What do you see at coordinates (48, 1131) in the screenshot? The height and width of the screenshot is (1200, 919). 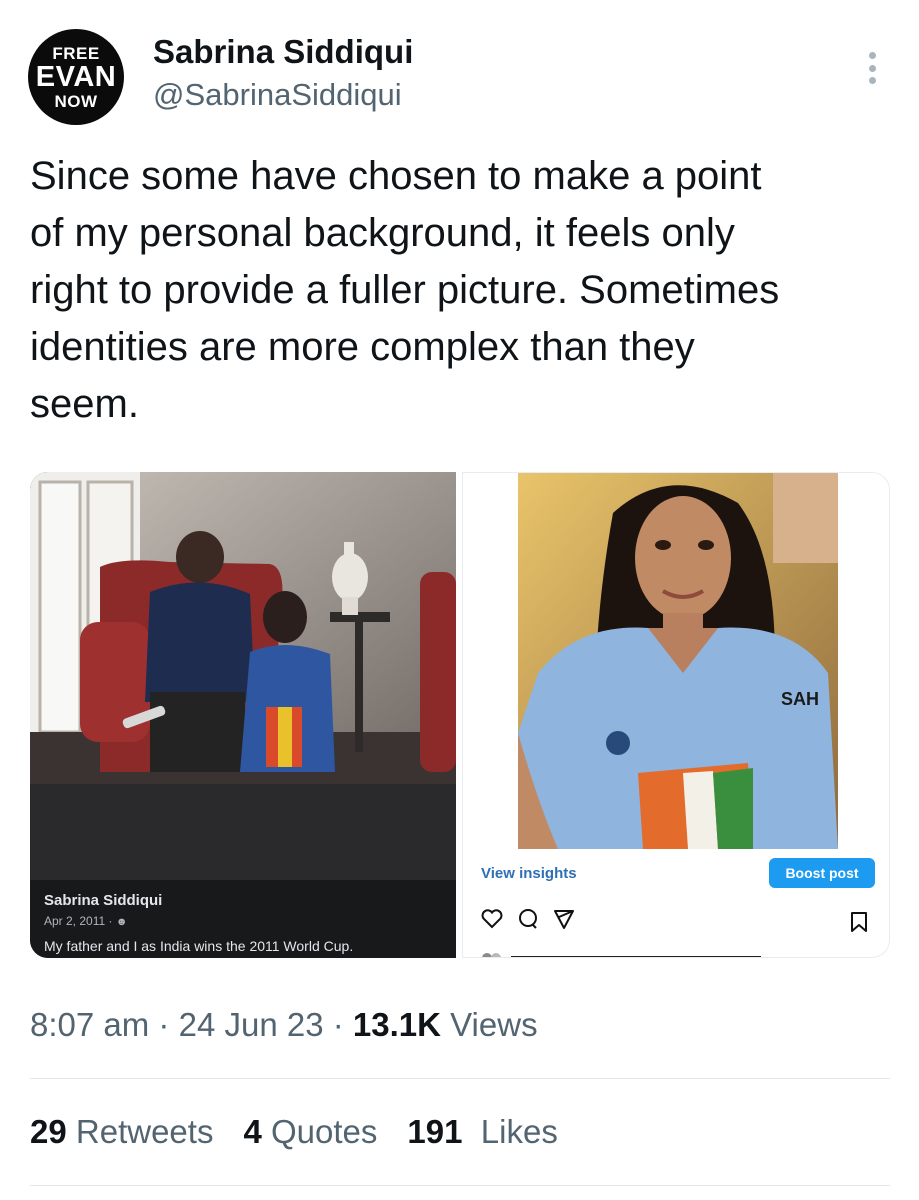 I see `retweets-count: 29` at bounding box center [48, 1131].